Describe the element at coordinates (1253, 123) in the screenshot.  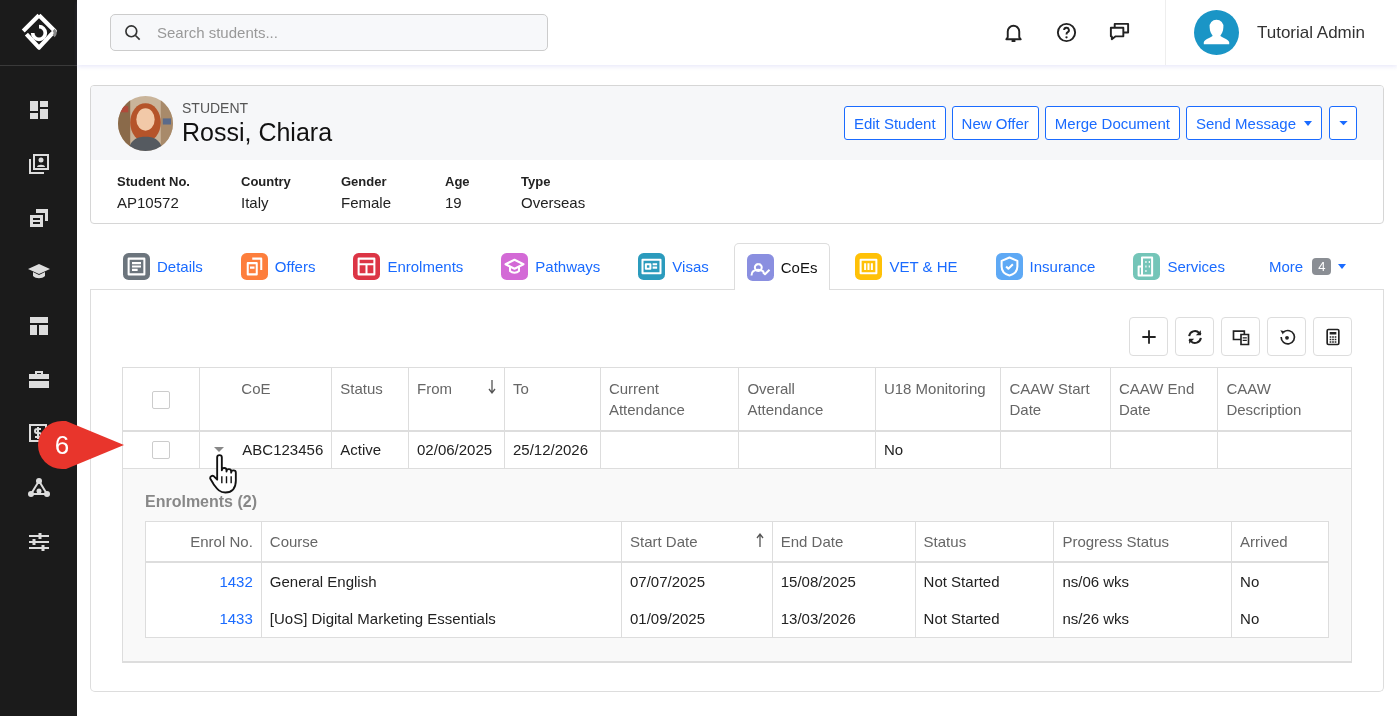
I see `action-button: Send Message` at that location.